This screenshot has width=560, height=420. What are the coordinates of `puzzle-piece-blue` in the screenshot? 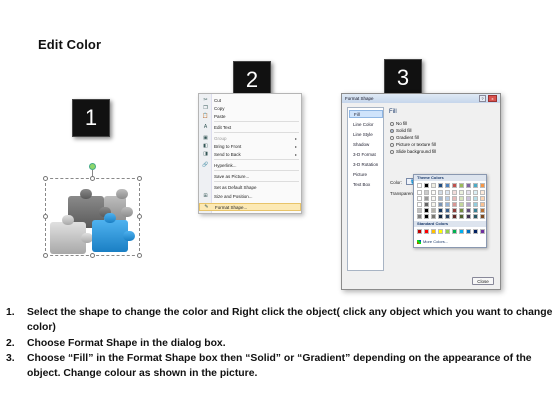 It's located at (113, 232).